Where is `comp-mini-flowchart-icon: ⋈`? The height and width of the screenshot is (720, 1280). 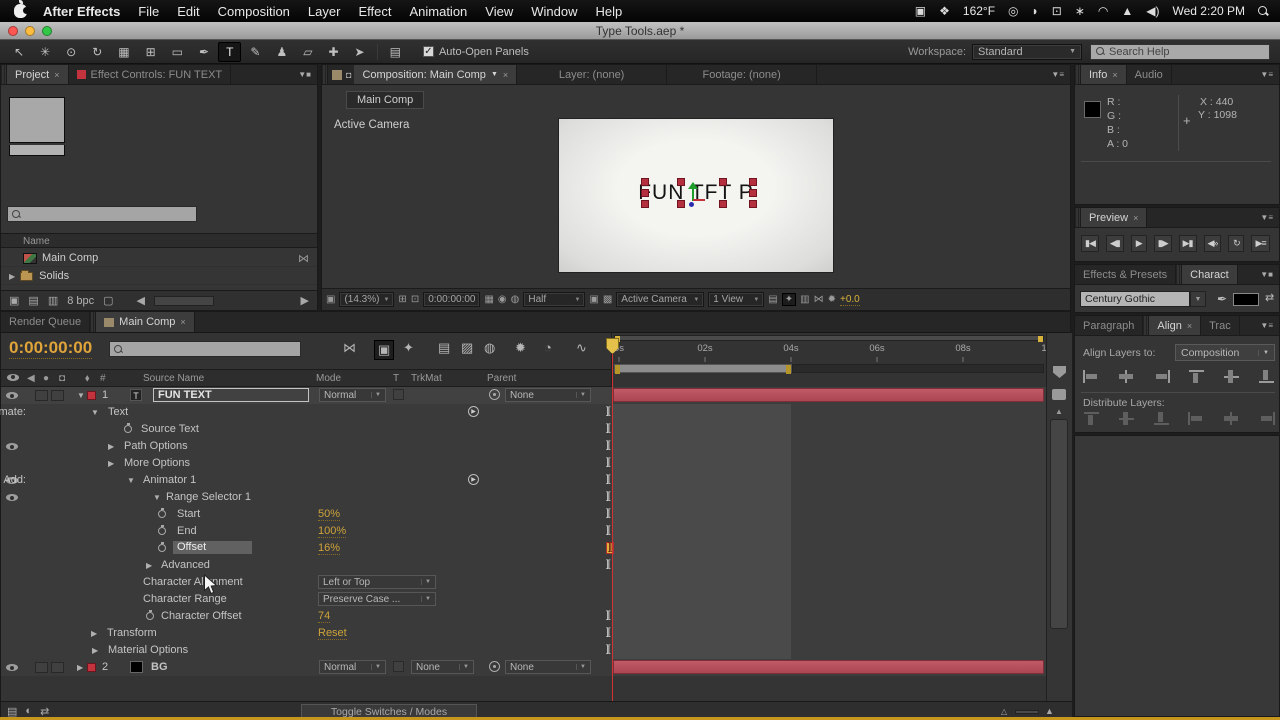 comp-mini-flowchart-icon: ⋈ is located at coordinates (349, 348).